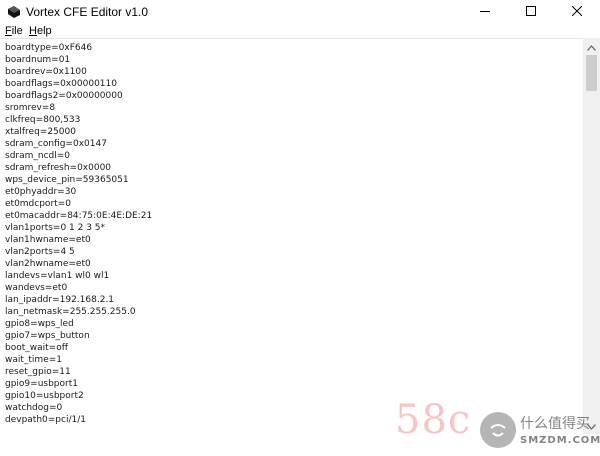 The image size is (600, 456). I want to click on editor-line: vlan2hwname=et0, so click(48, 264).